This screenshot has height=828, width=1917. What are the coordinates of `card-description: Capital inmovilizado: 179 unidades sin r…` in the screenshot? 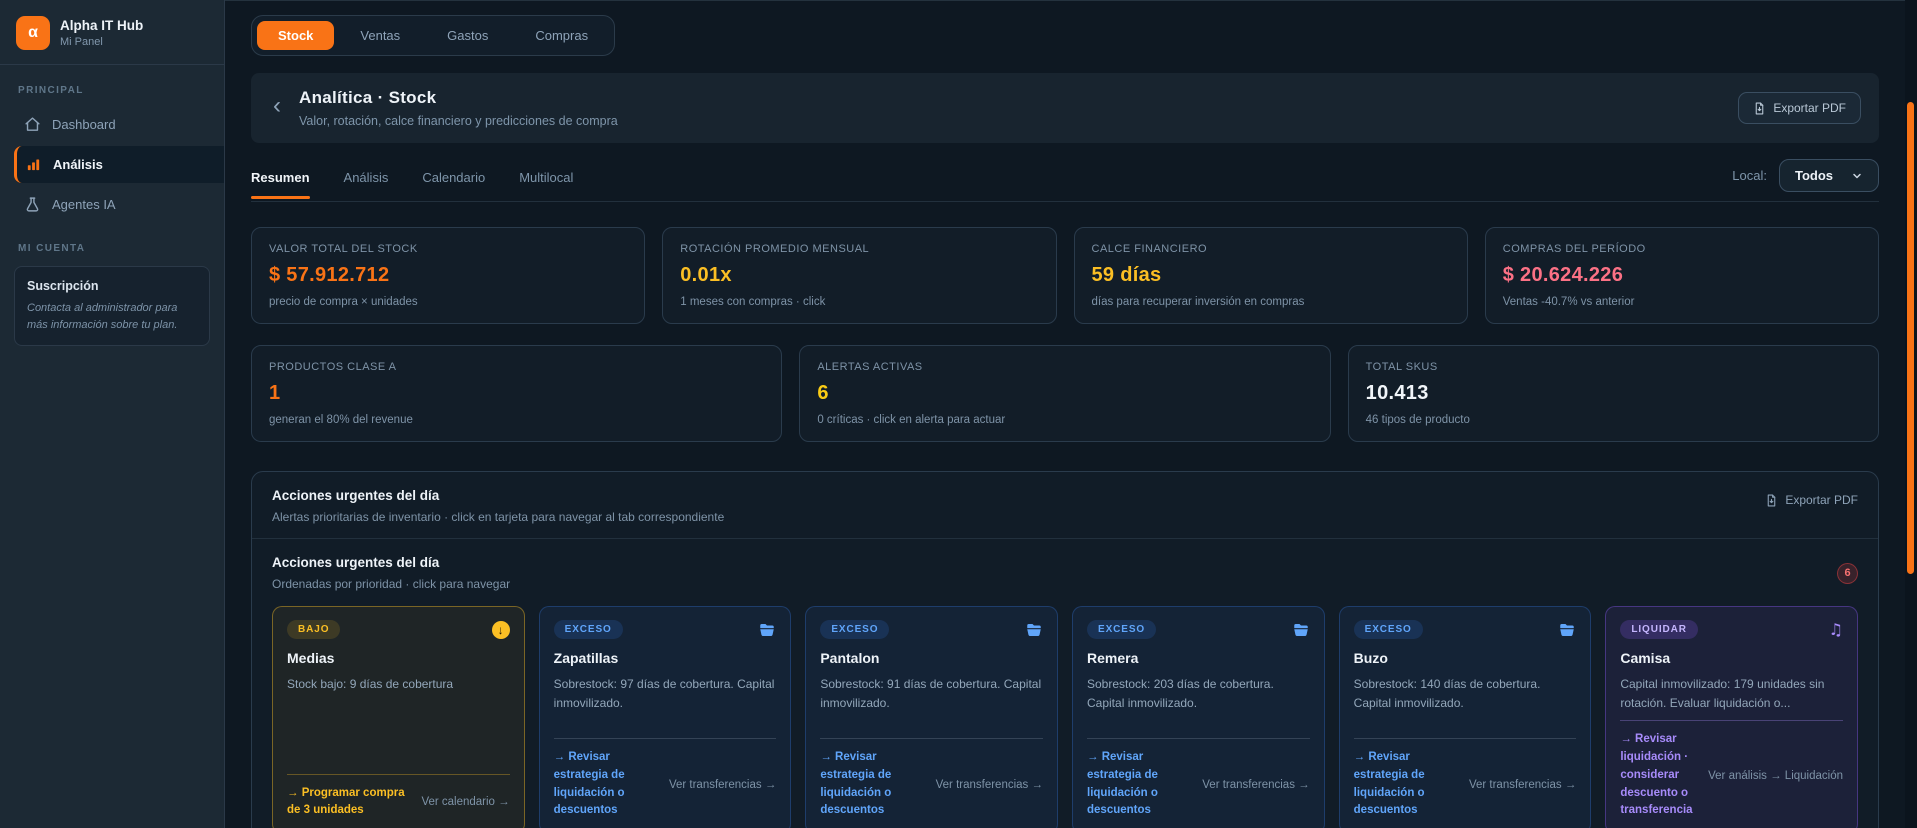 It's located at (1722, 693).